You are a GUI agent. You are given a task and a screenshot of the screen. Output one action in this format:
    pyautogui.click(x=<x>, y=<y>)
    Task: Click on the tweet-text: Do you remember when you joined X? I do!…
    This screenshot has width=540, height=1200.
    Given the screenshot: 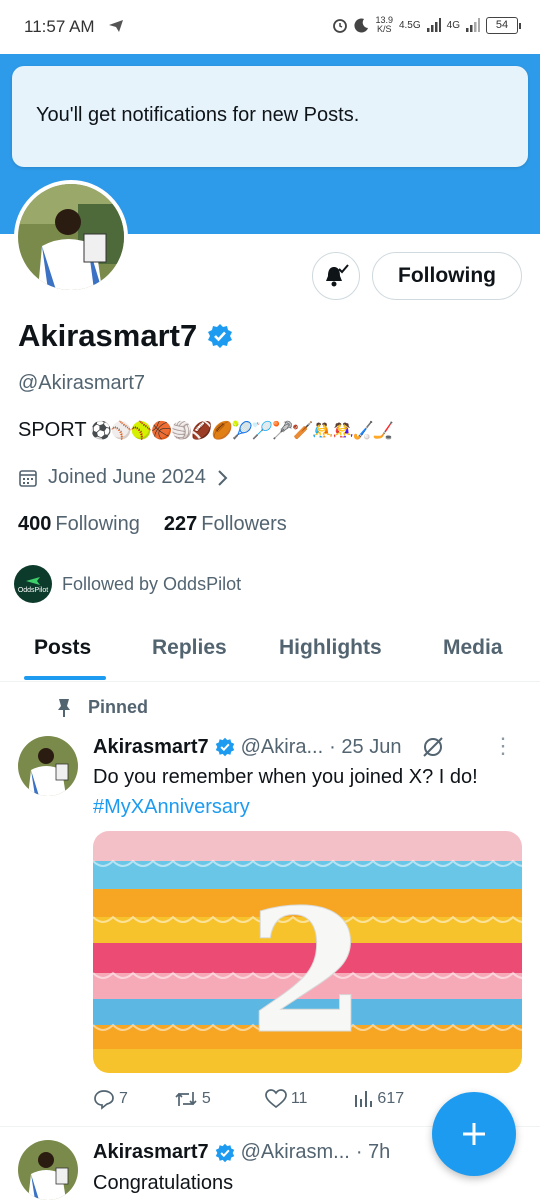 What is the action you would take?
    pyautogui.click(x=285, y=792)
    